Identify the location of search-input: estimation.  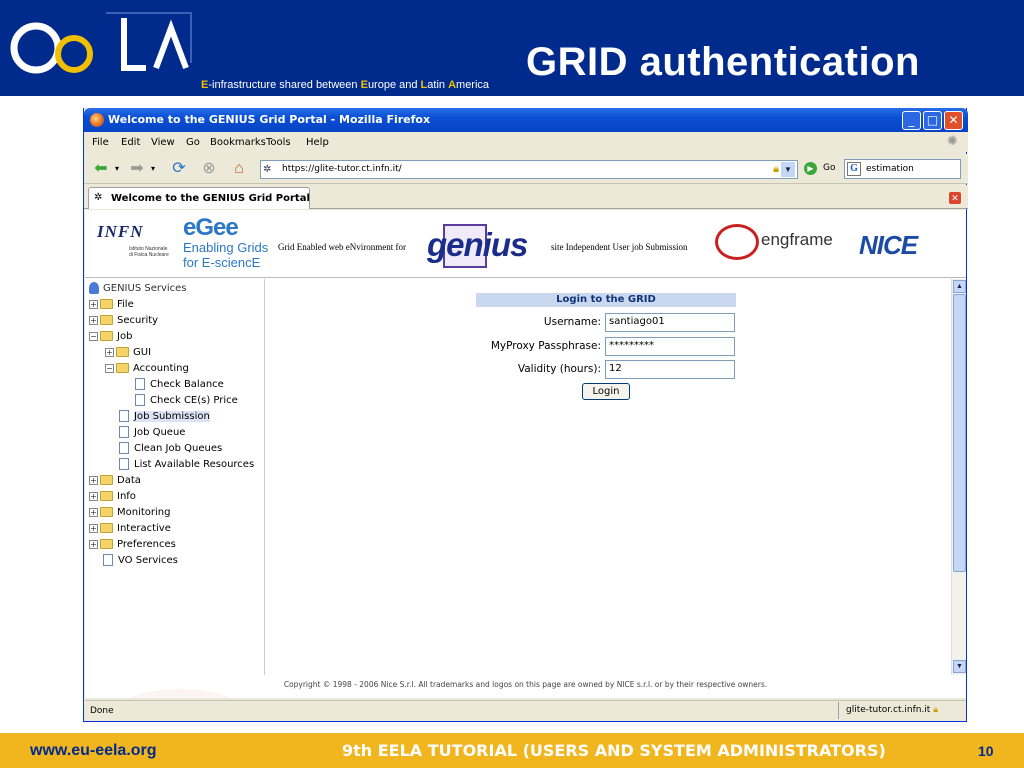
(890, 169).